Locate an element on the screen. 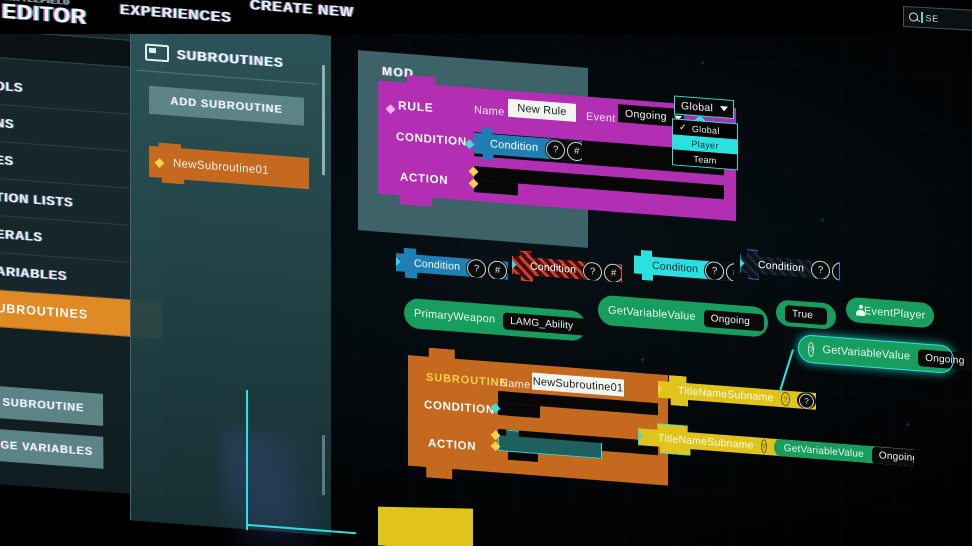  yellow-node-title-name-subname: TitleNameSubname ? ? is located at coordinates (737, 395).